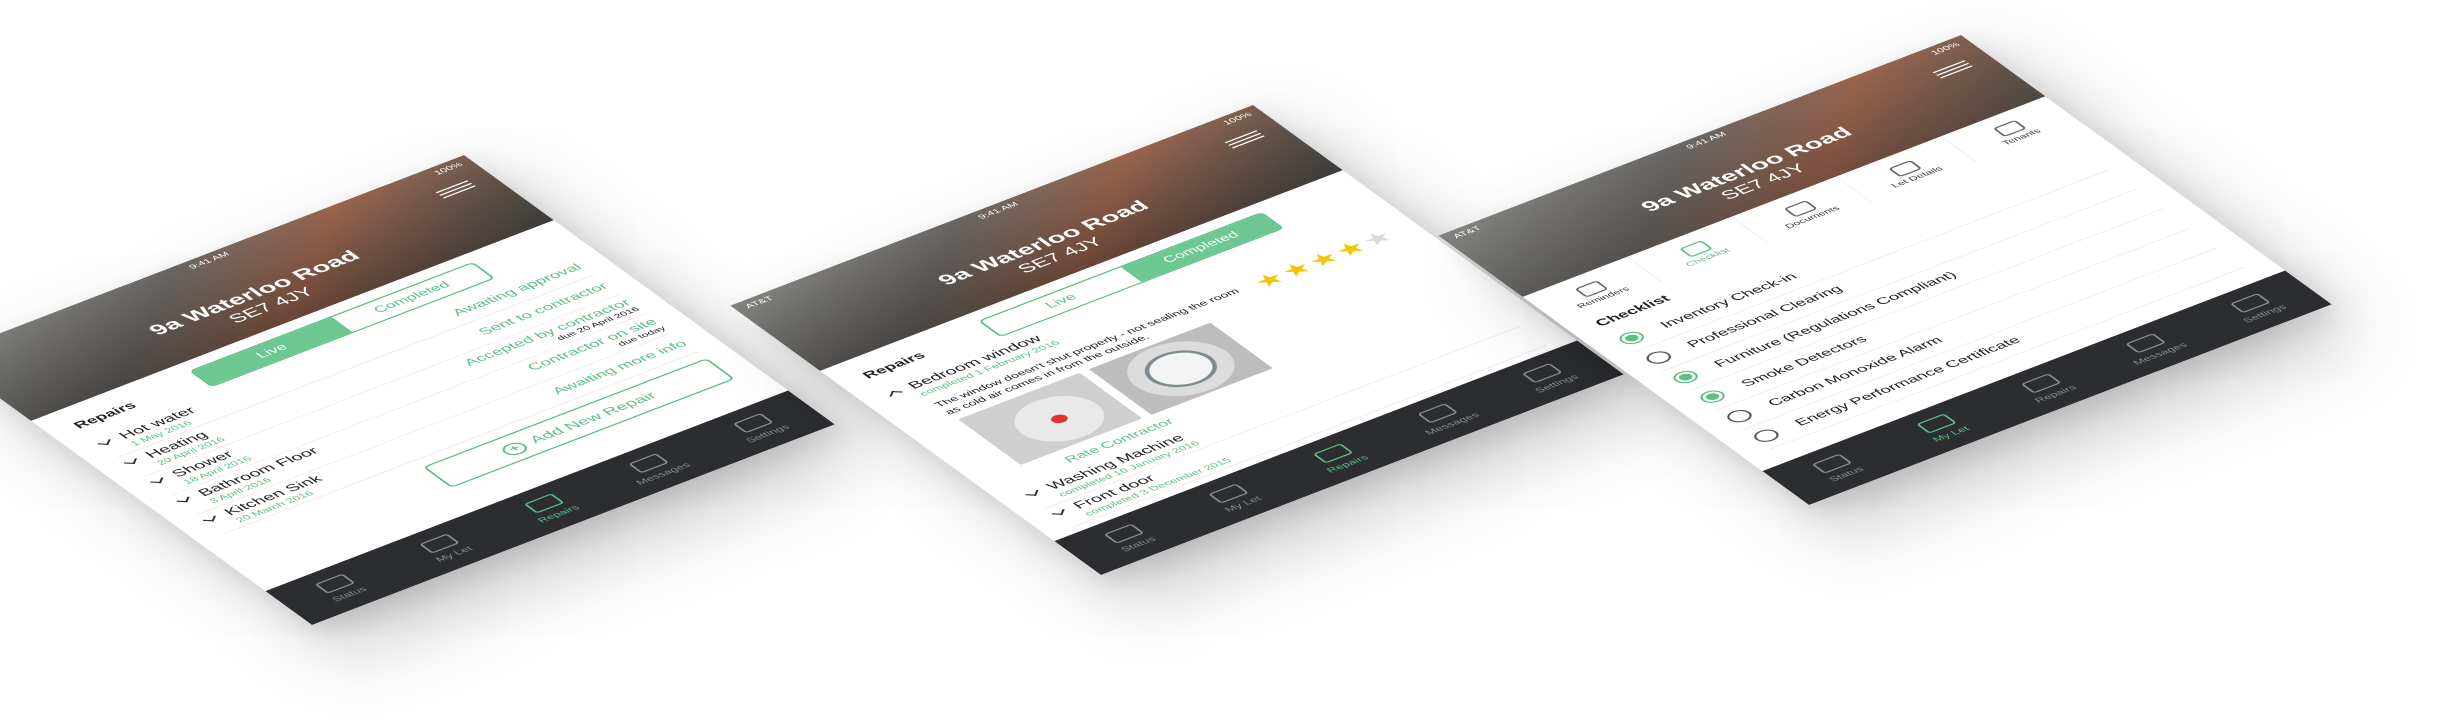 This screenshot has width=2441, height=728. What do you see at coordinates (515, 449) in the screenshot?
I see `plus-icon: +` at bounding box center [515, 449].